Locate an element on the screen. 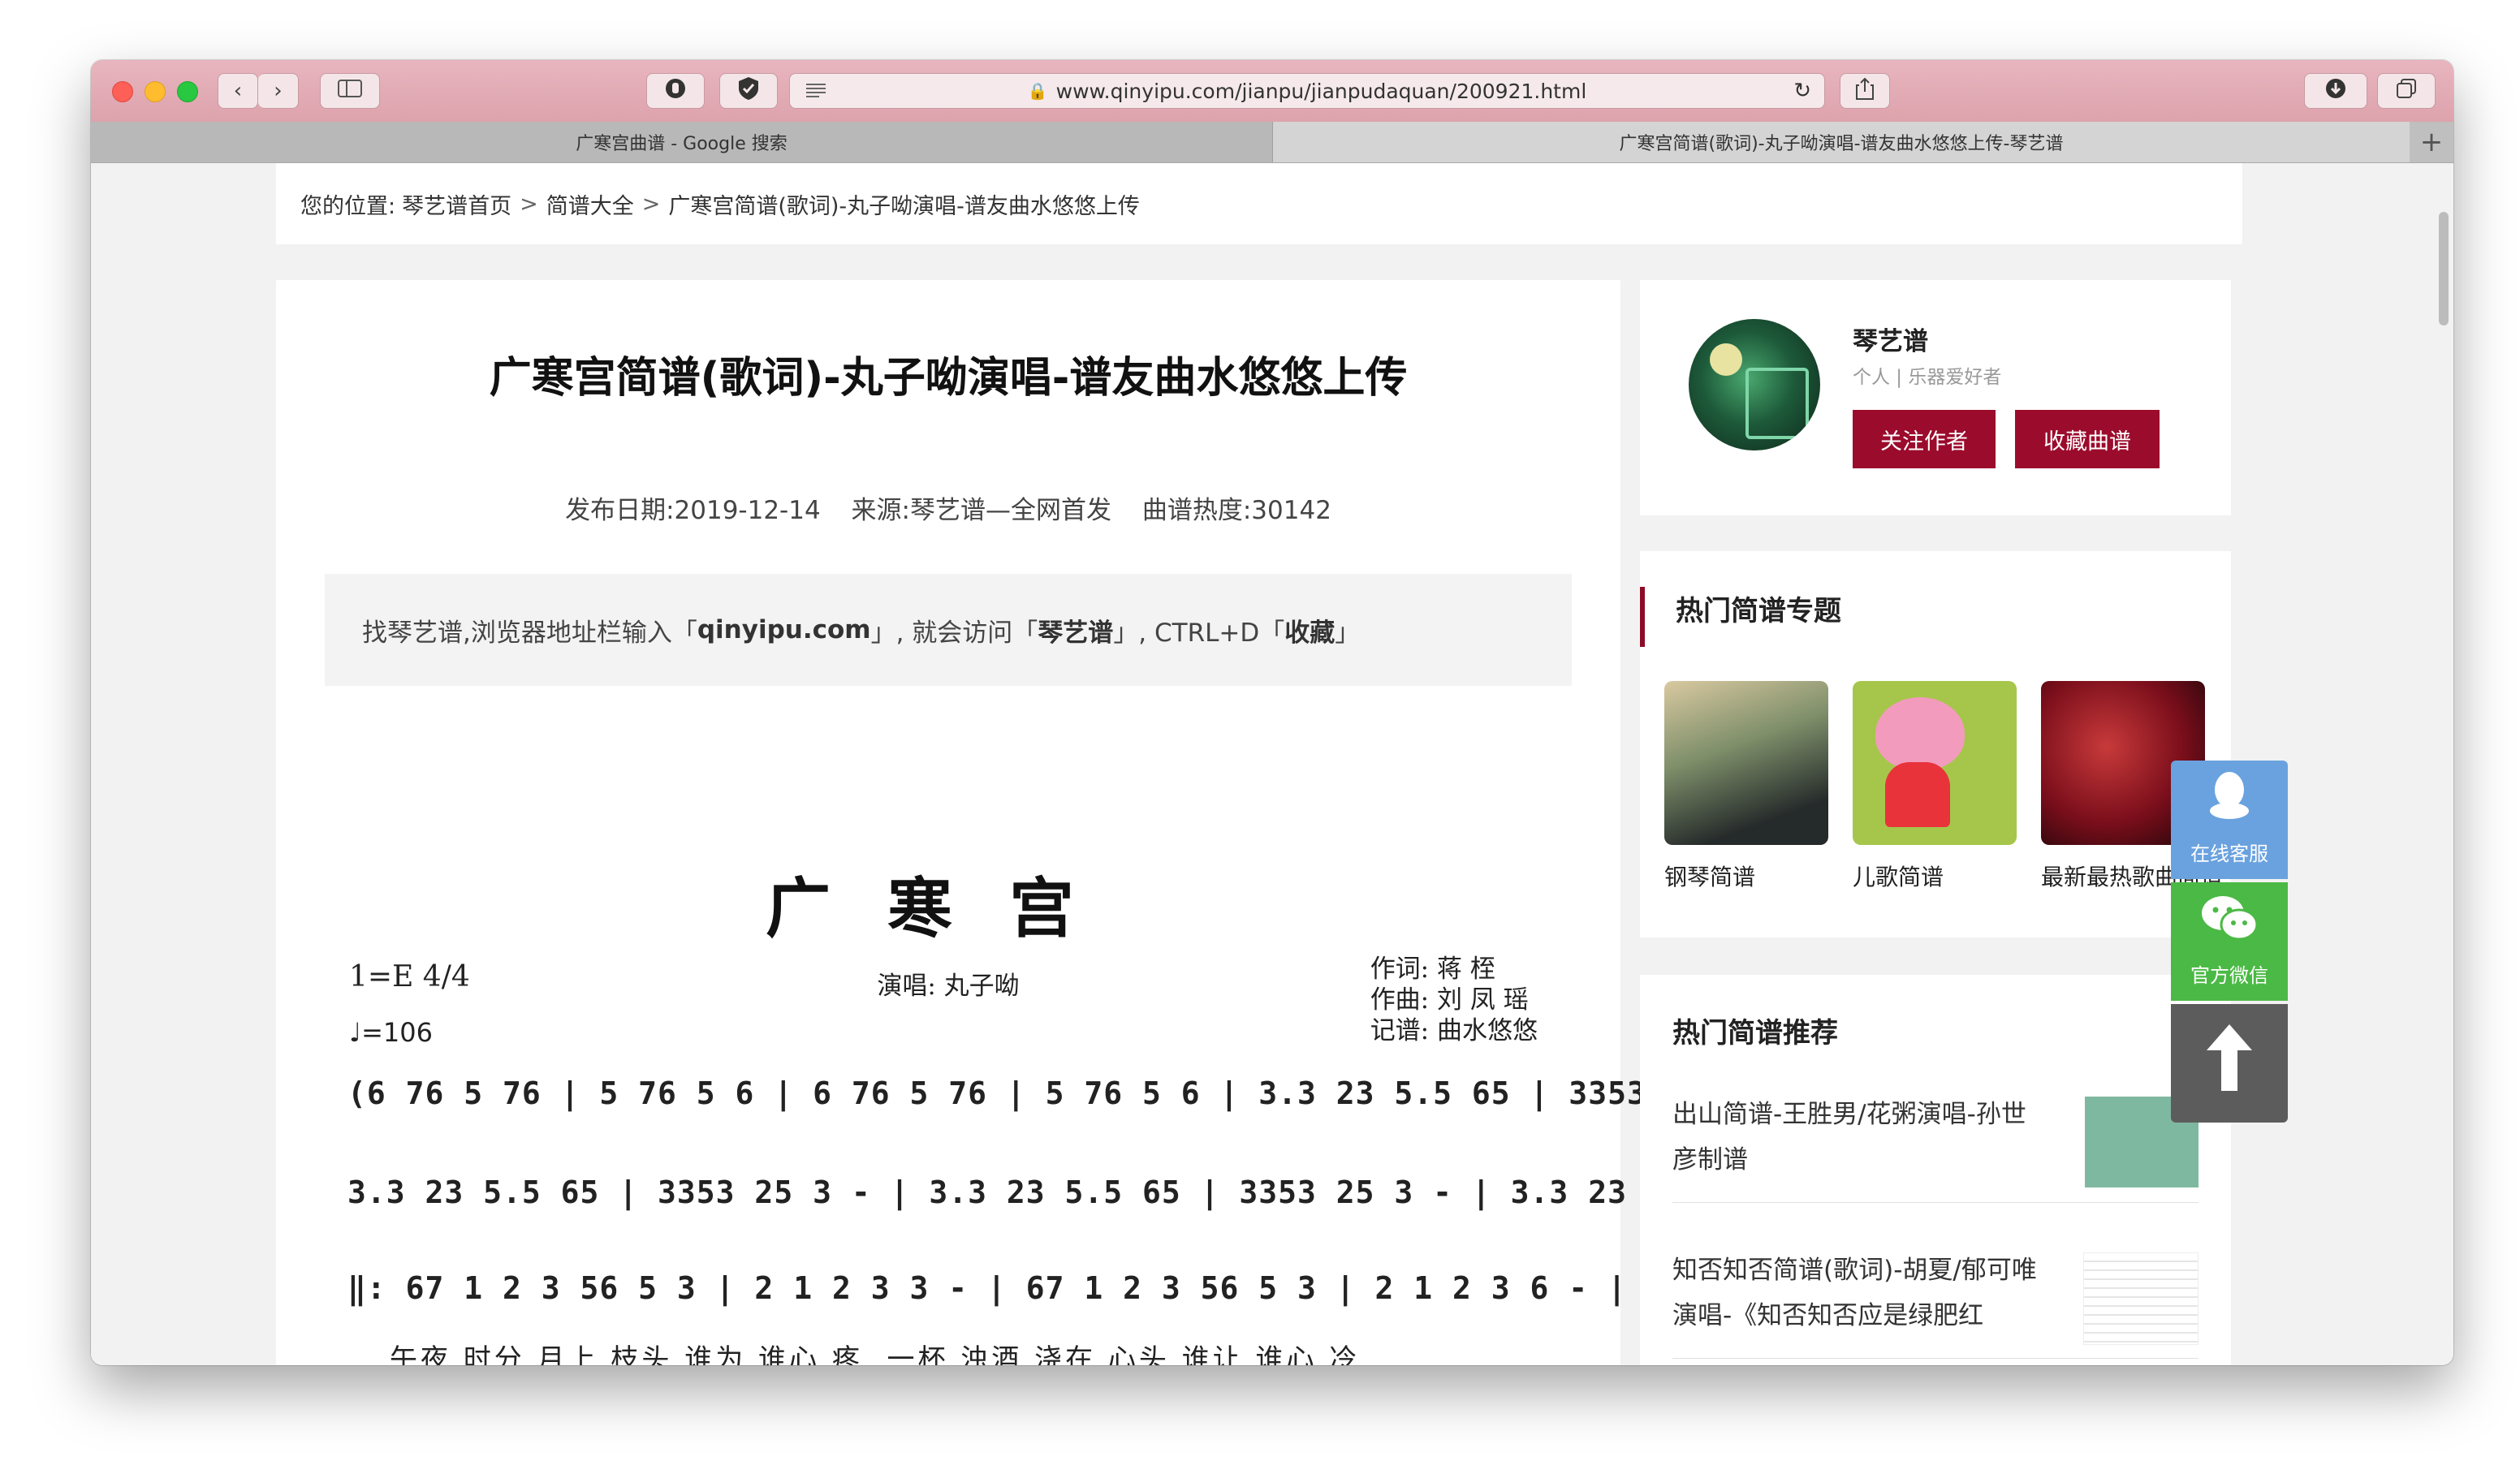  article-meta: 发布日期:2019-12-14 来源:琴艺谱—全网首发 曲谱热度:30142 is located at coordinates (948, 507).